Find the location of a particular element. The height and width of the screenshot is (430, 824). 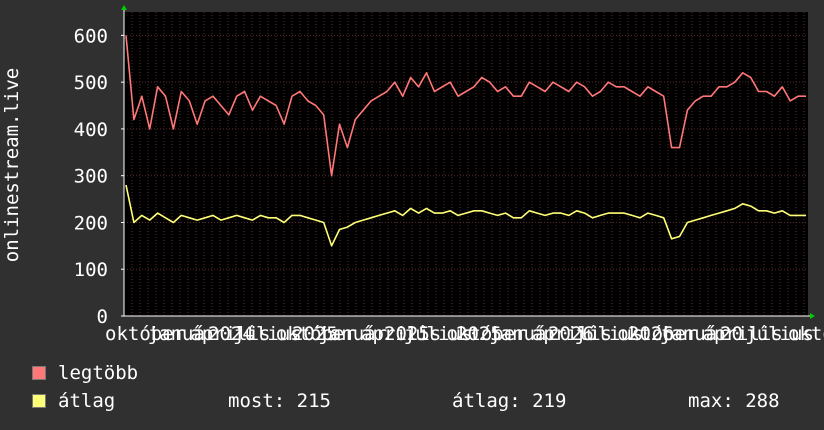

y-tick-label: 200 is located at coordinates (91, 223).